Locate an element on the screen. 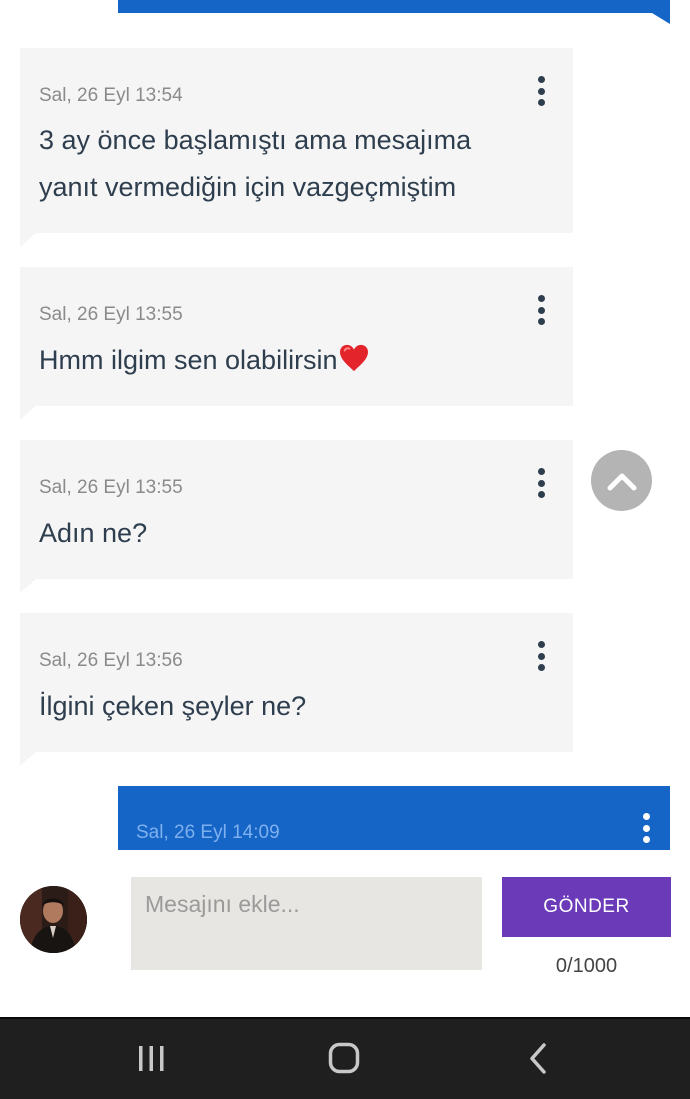 This screenshot has height=1099, width=690. message-text-line: 3 ay önce başlamıştı ama mesajıma is located at coordinates (255, 140).